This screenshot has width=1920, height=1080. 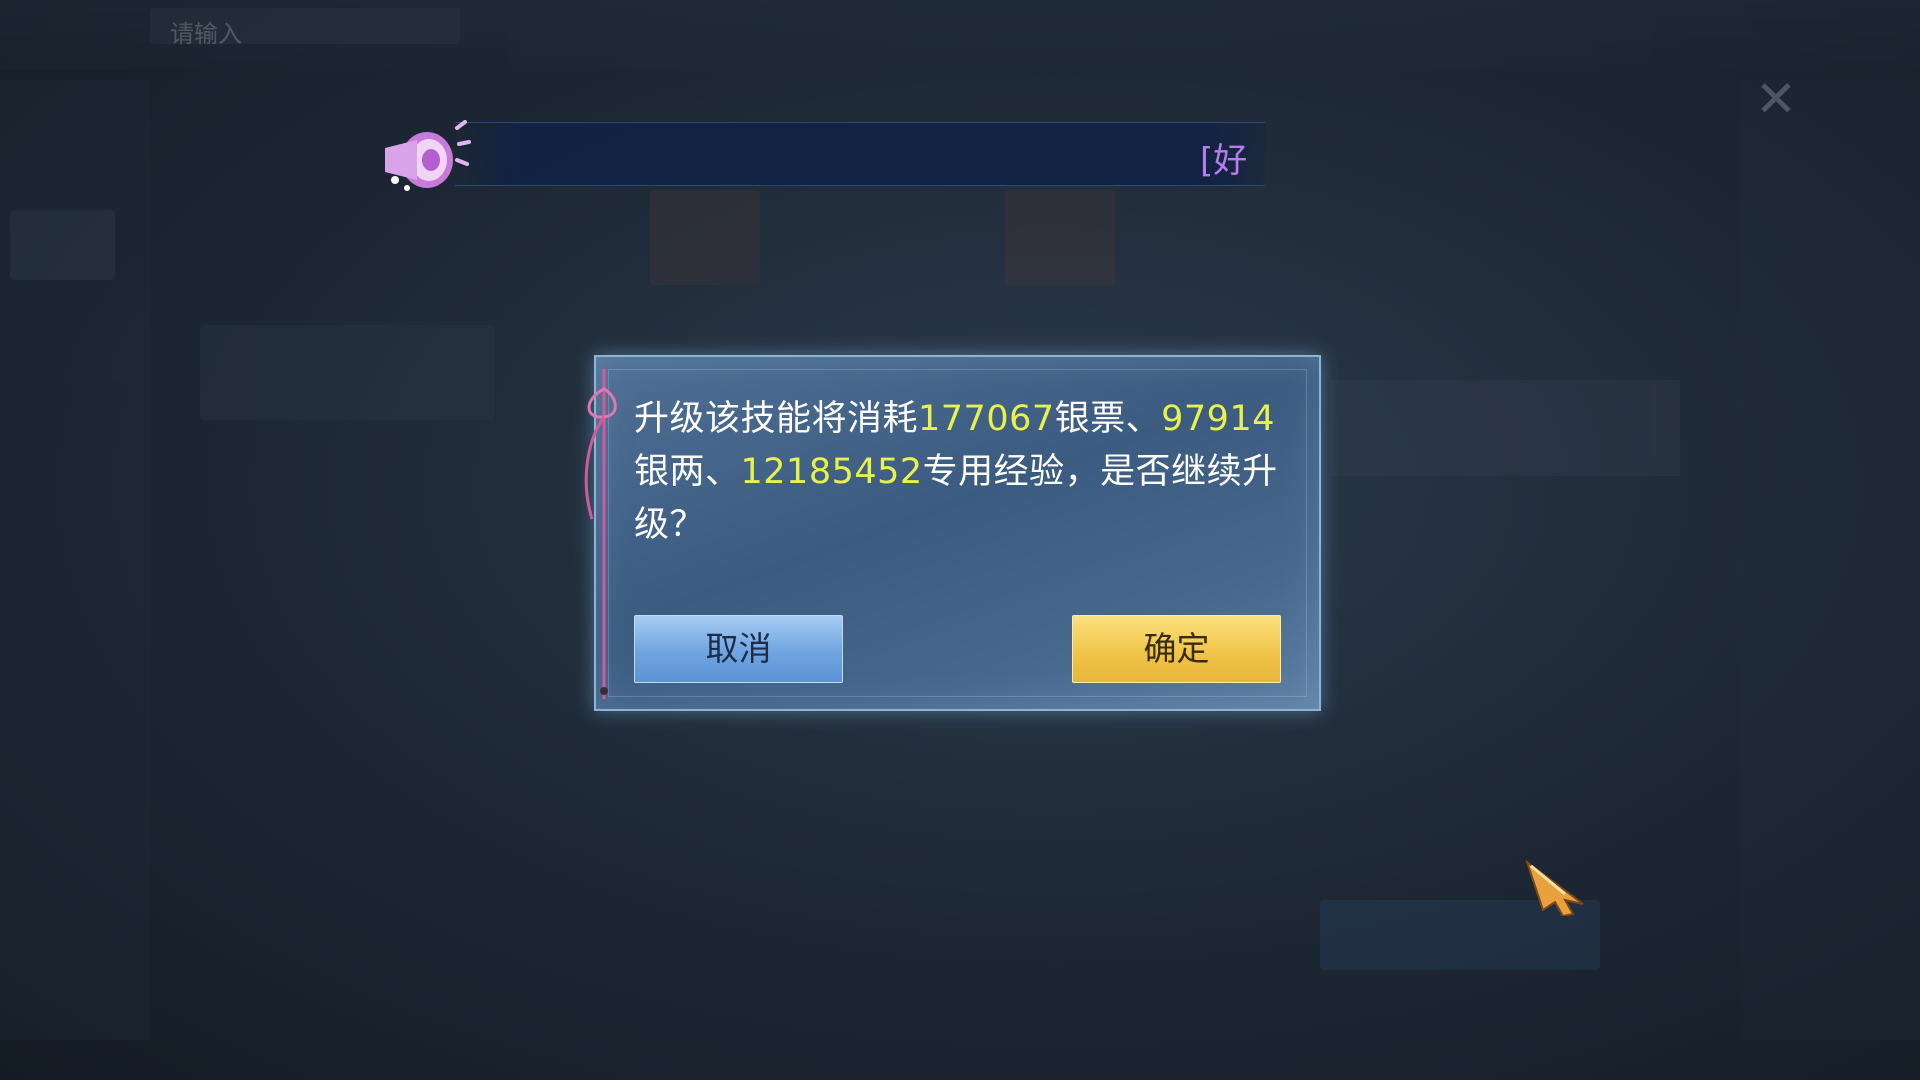 I want to click on background-search-box: 请输入, so click(x=305, y=28).